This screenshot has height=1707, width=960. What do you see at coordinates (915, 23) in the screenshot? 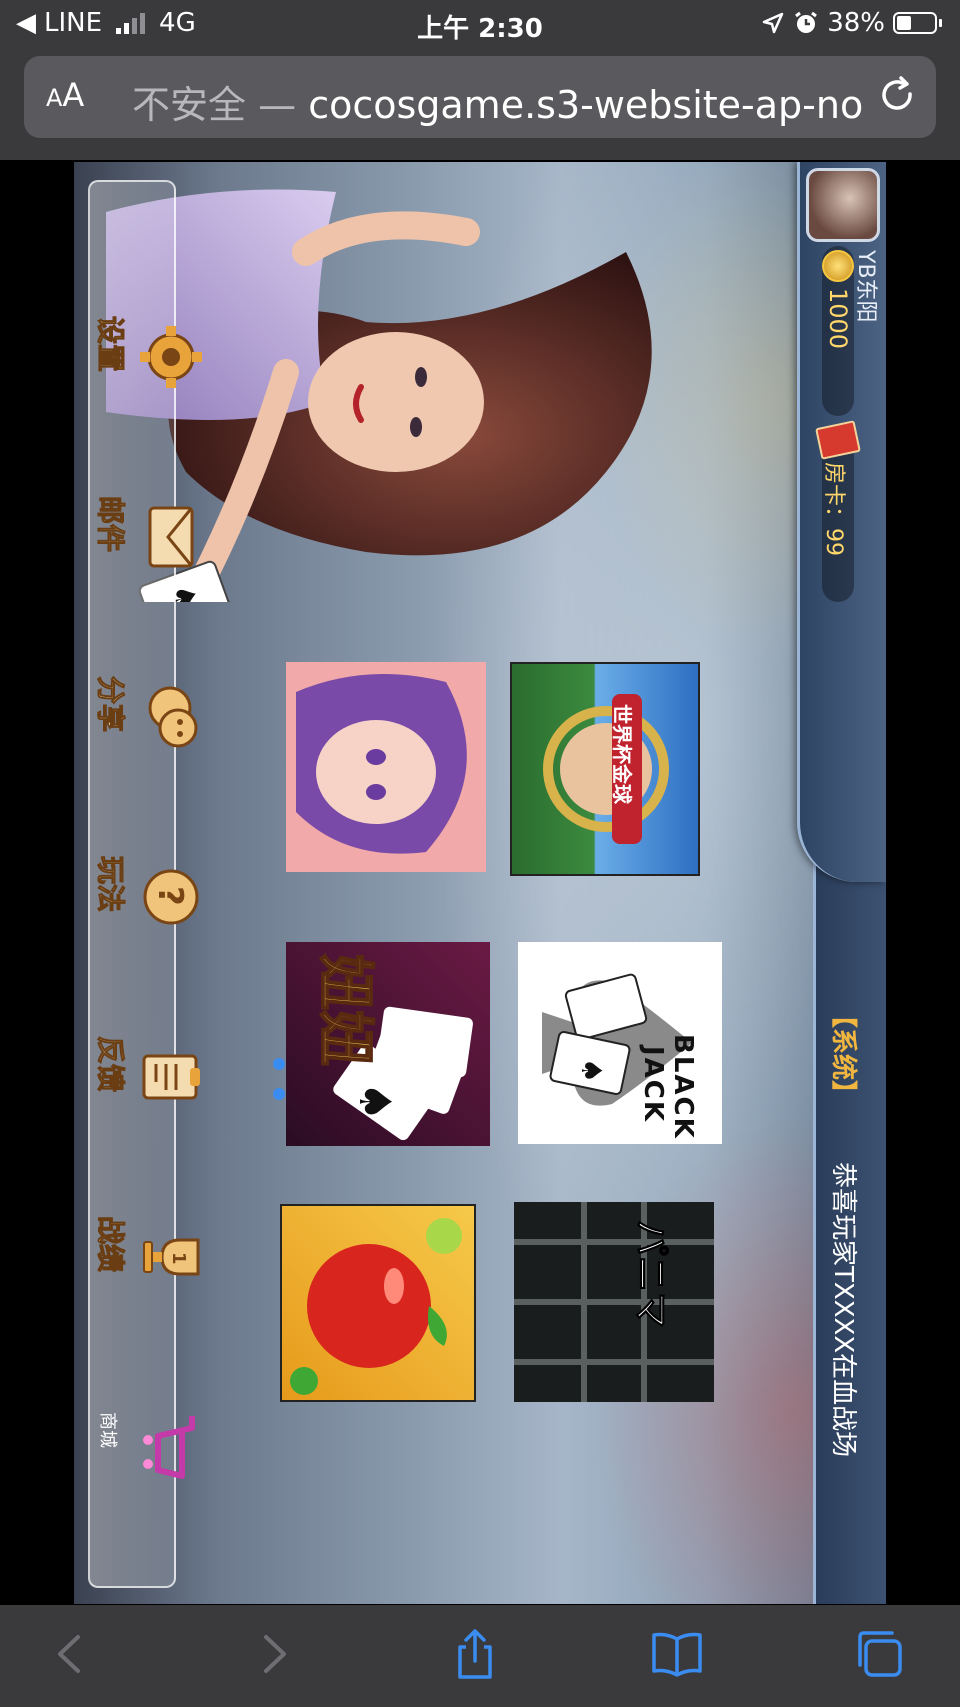
I see `battery-icon` at bounding box center [915, 23].